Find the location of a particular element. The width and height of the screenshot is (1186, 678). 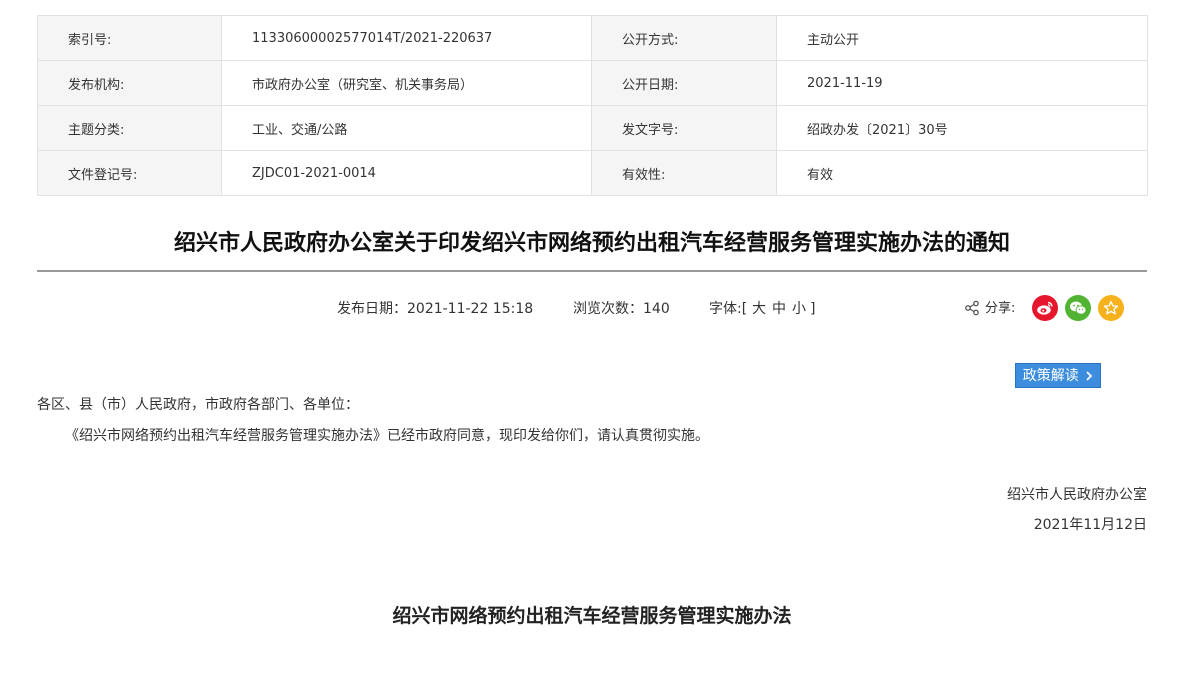

metadata-value: 绍政办发〔2021〕30号 is located at coordinates (962, 128).